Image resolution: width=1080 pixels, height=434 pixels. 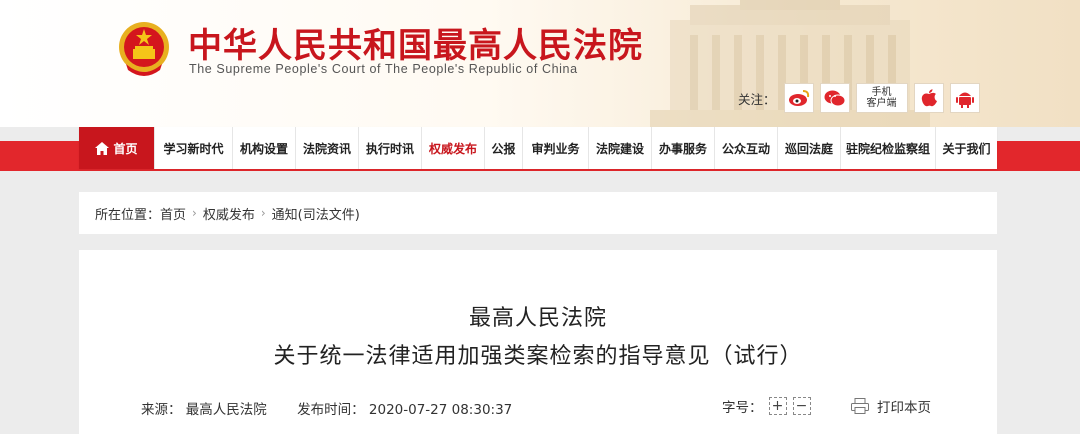 I want to click on breadcrumb-link-notices: 通知(司法文件), so click(x=316, y=213).